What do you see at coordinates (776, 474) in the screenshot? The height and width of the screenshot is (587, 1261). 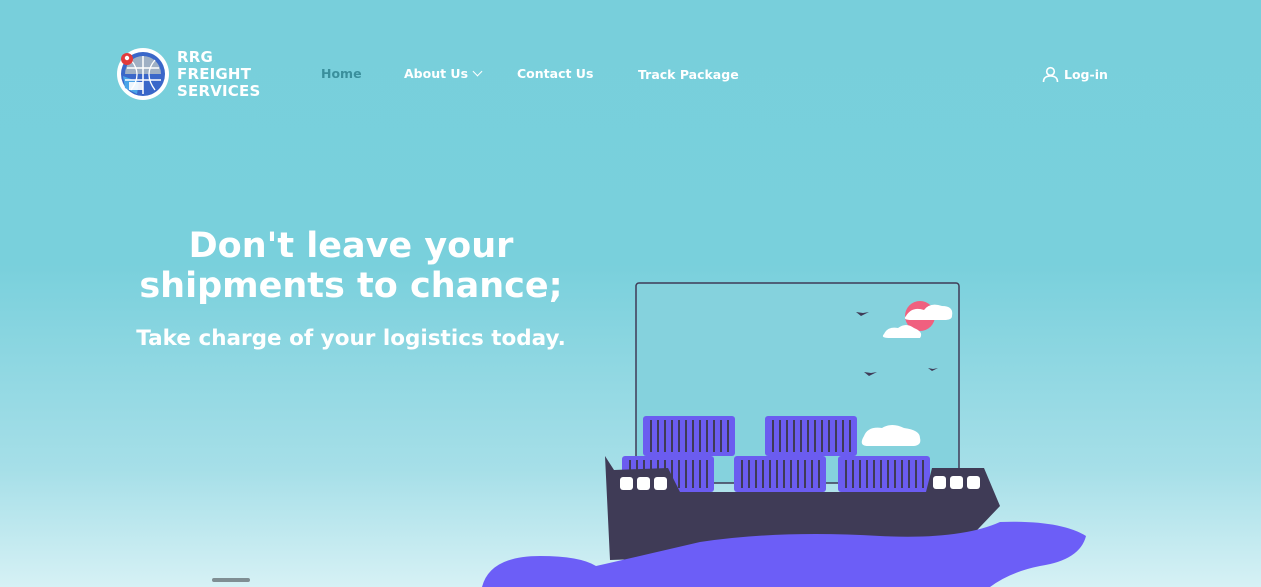 I see `container-stack-bottom` at bounding box center [776, 474].